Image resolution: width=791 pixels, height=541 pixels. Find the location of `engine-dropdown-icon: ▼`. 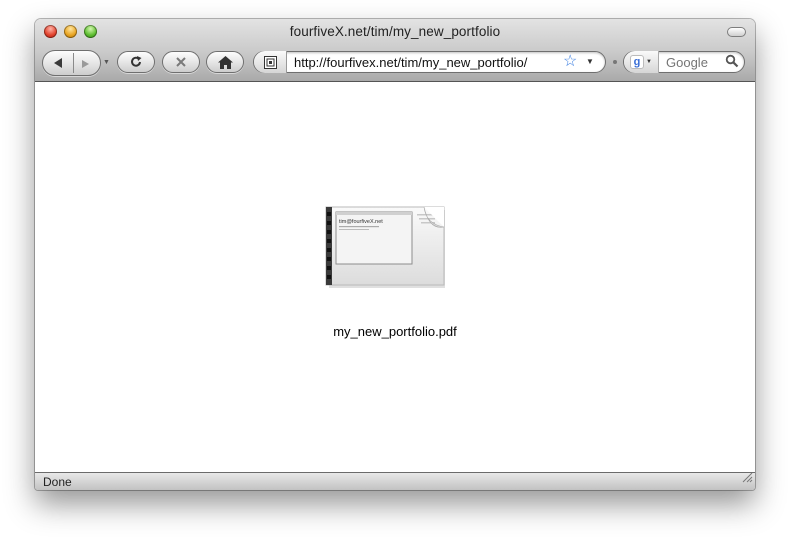

engine-dropdown-icon: ▼ is located at coordinates (649, 62).